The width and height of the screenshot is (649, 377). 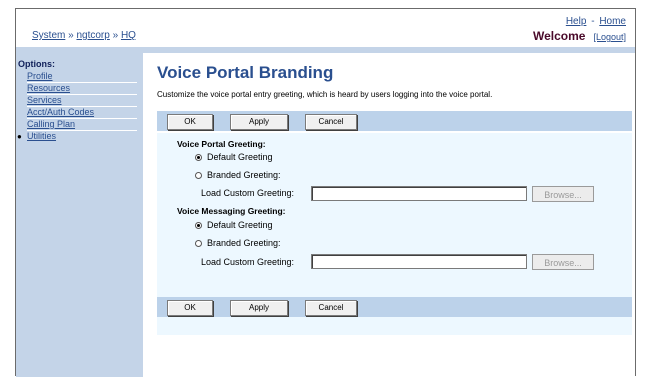 I want to click on page-title: Voice Portal Branding, so click(x=245, y=72).